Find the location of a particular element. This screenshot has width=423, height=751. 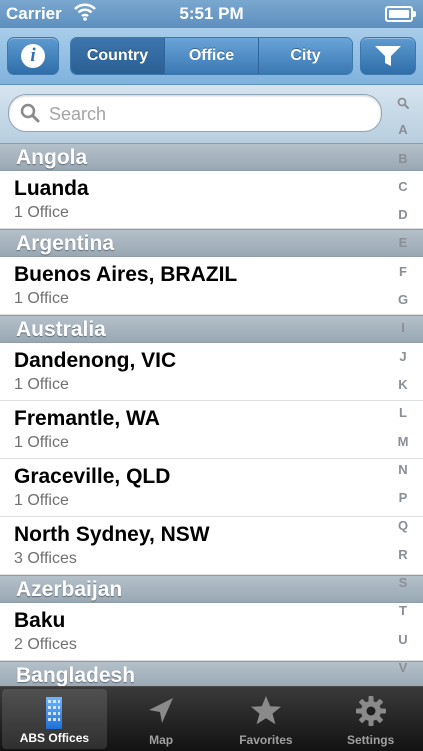

section-header-bangladesh: Bangladesh is located at coordinates (211, 673).